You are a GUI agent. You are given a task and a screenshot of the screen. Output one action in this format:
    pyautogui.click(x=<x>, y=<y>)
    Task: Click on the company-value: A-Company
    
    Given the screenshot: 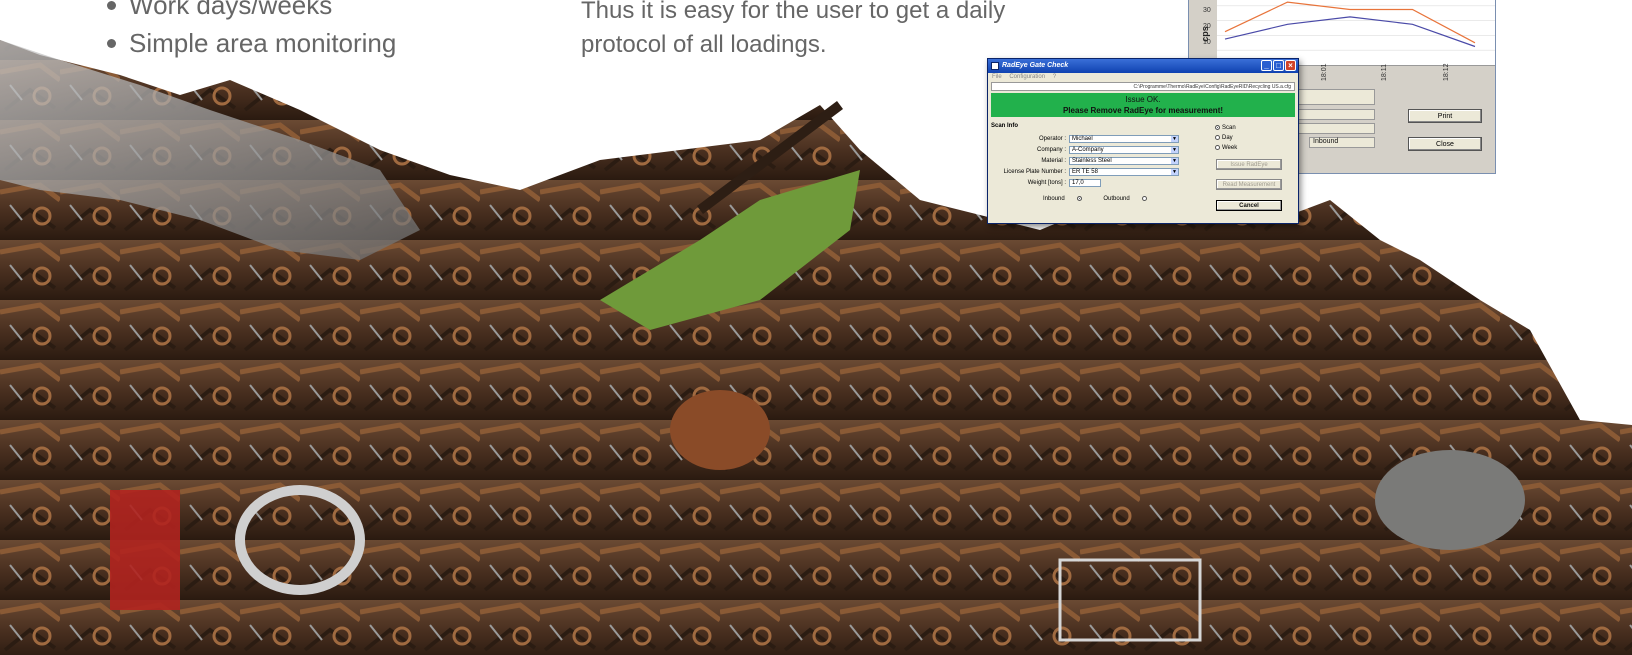 What is the action you would take?
    pyautogui.click(x=1088, y=150)
    